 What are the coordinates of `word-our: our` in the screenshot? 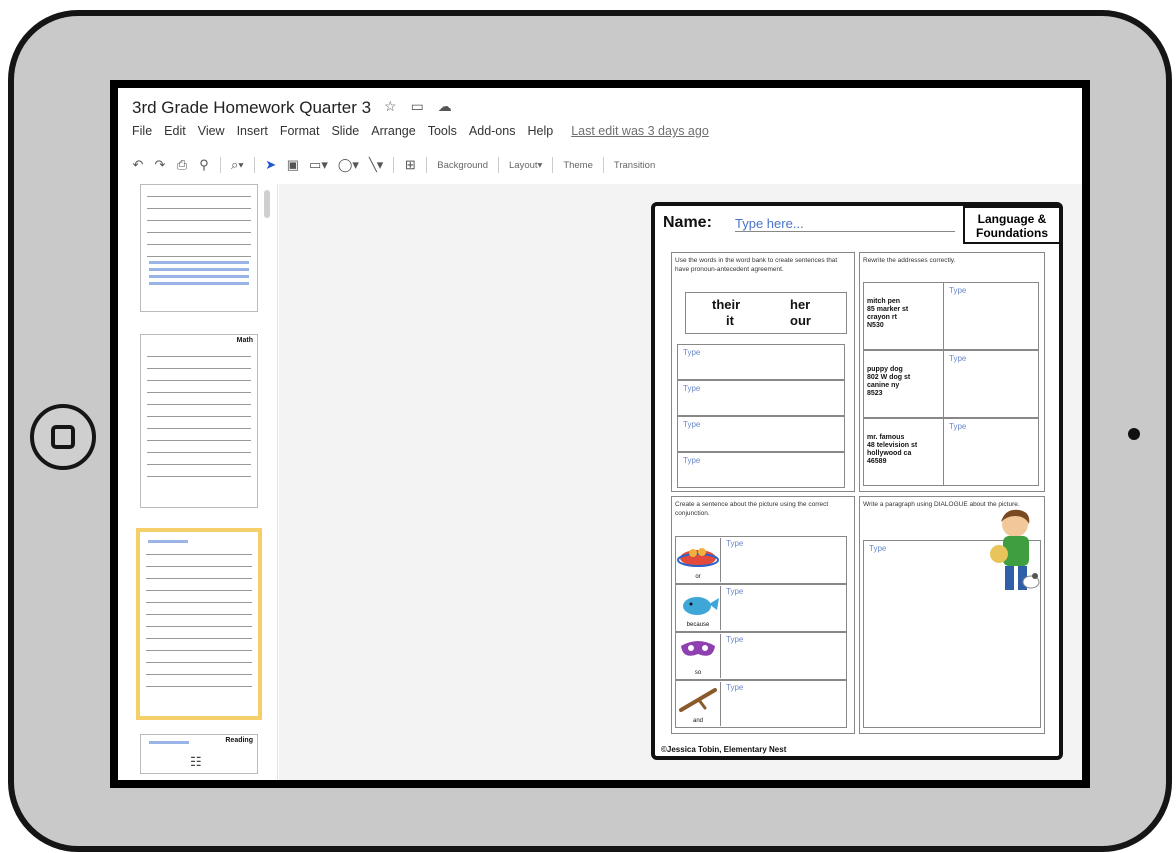 It's located at (800, 320).